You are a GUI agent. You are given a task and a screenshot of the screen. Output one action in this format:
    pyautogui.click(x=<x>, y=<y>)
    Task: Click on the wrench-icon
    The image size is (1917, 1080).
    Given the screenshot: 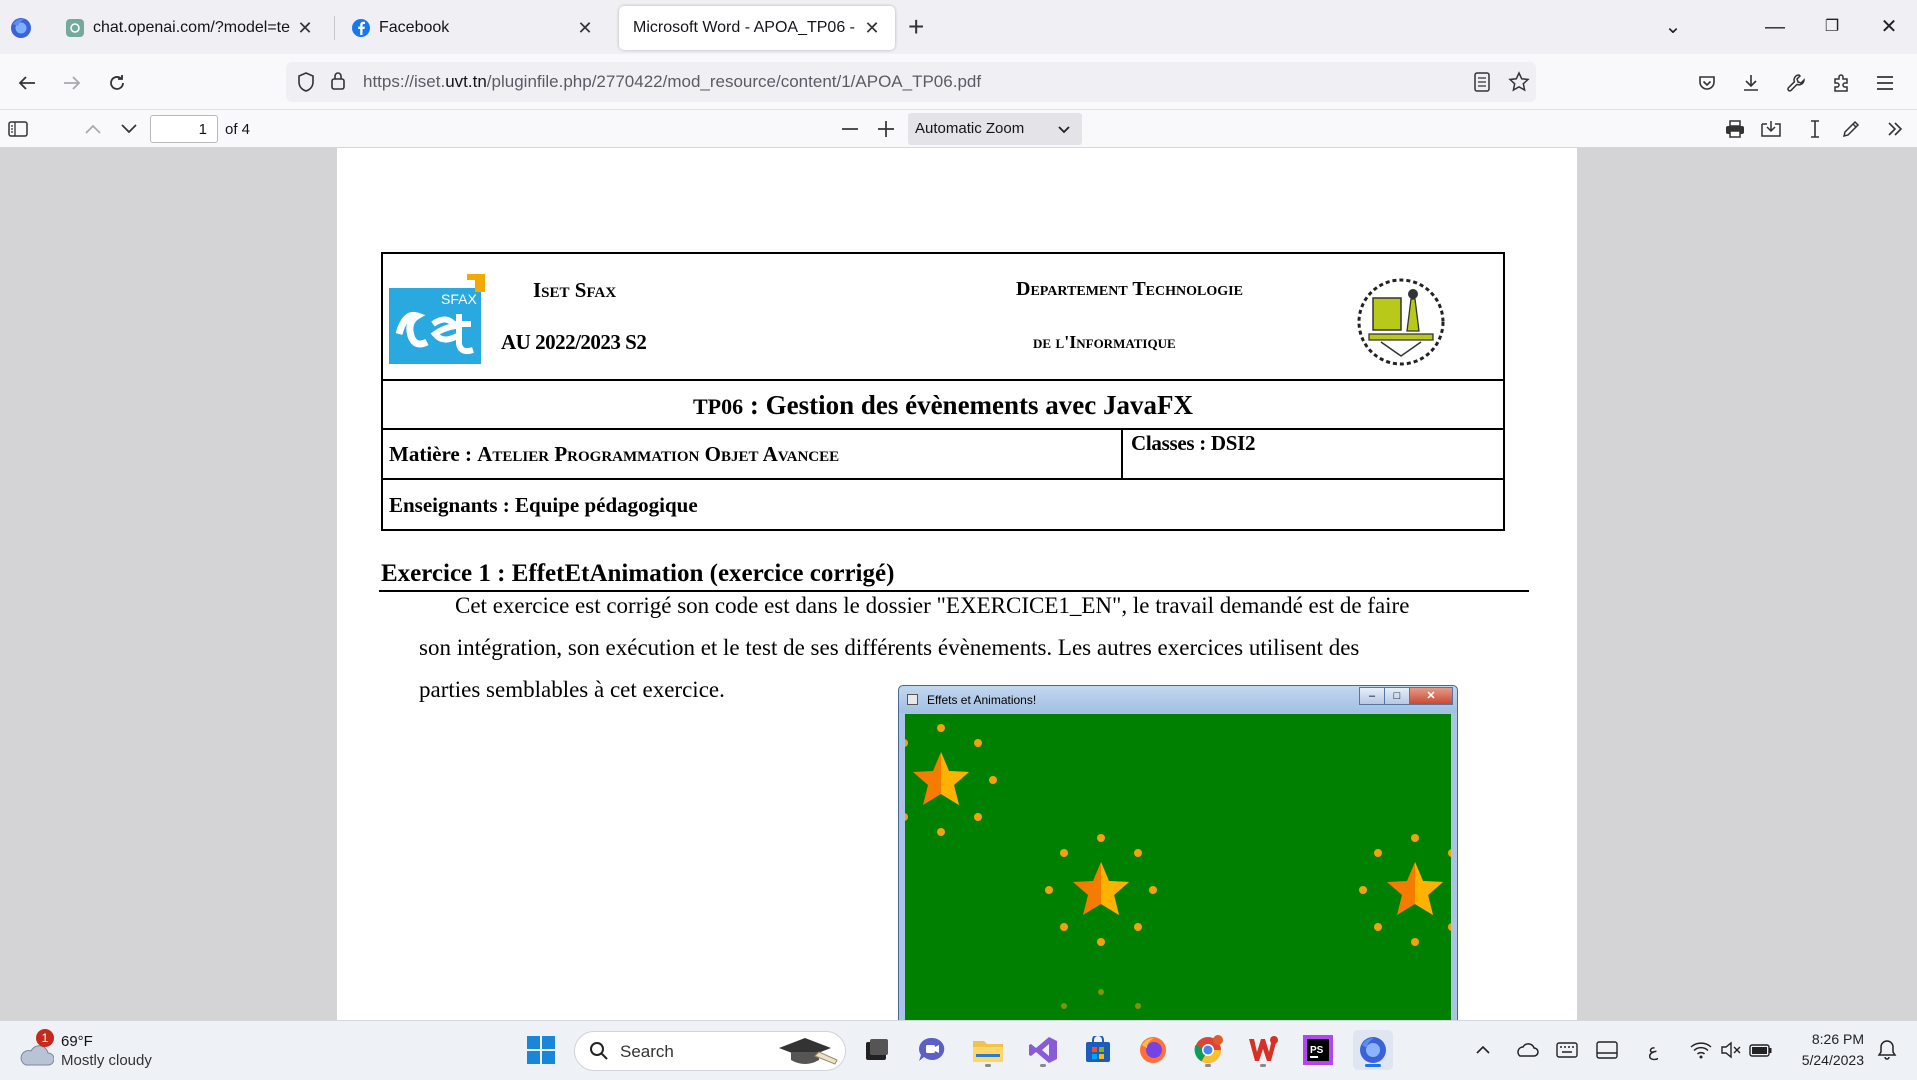 What is the action you would take?
    pyautogui.click(x=1796, y=83)
    